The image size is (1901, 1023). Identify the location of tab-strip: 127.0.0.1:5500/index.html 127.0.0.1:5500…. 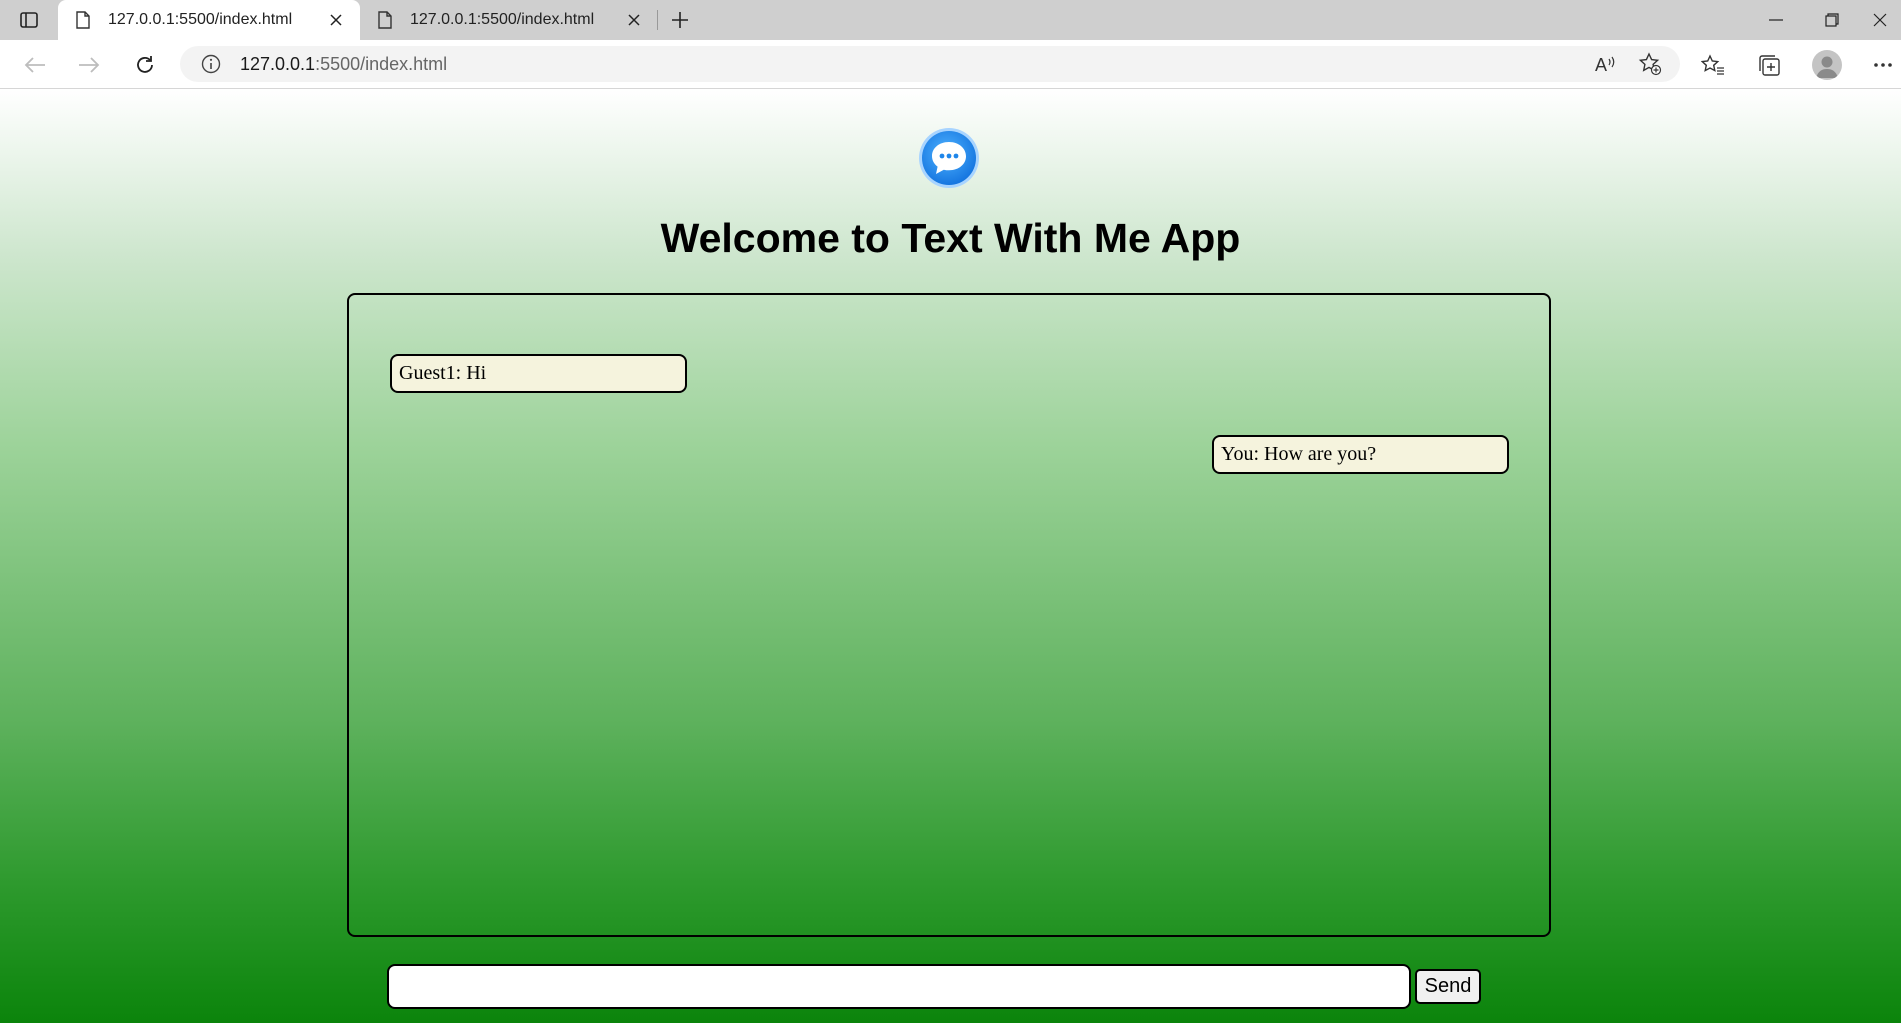
(950, 20).